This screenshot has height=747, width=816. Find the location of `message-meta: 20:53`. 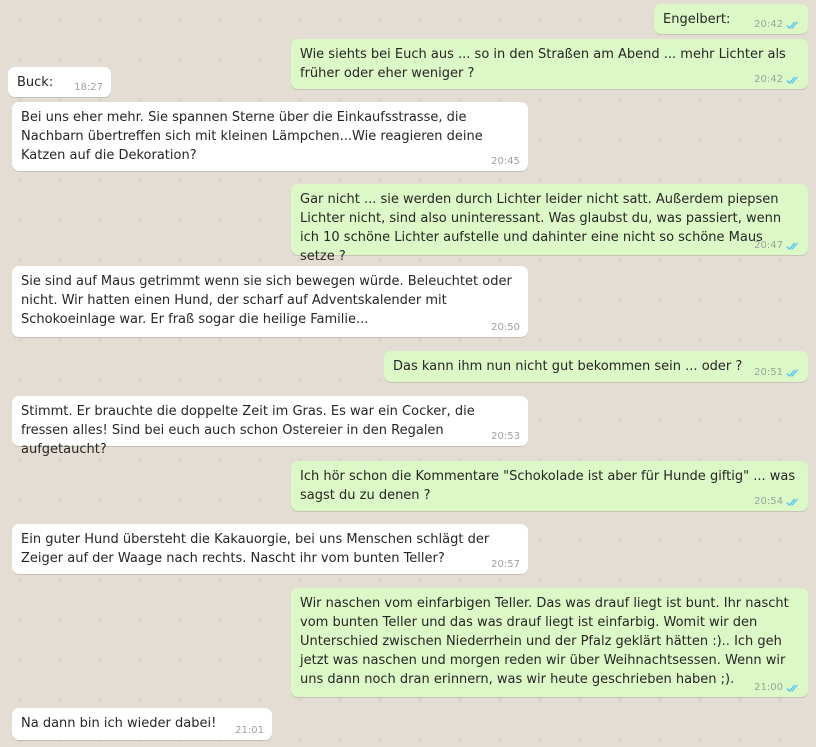

message-meta: 20:53 is located at coordinates (505, 437).